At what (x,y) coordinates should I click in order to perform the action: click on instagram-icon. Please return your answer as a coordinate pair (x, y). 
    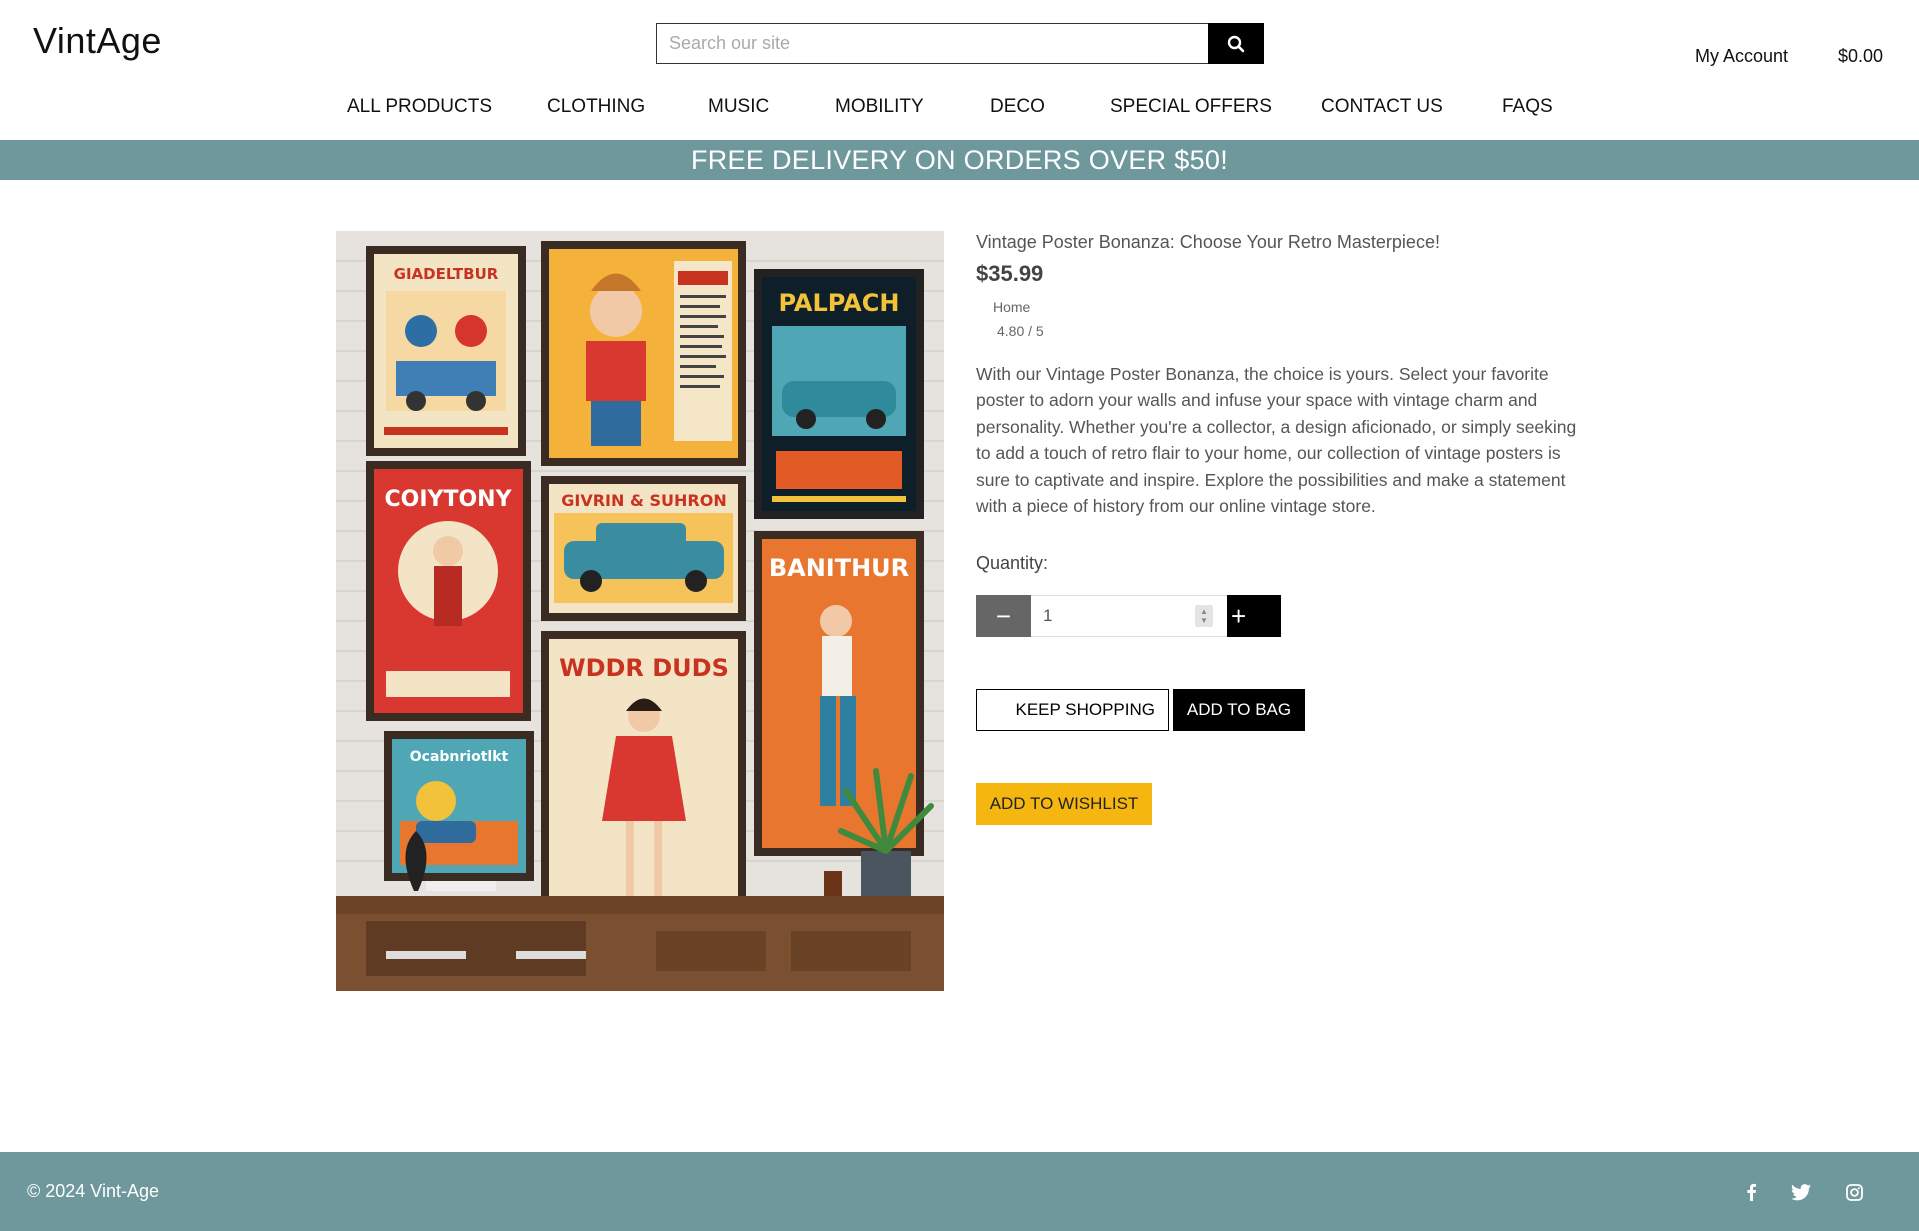
    Looking at the image, I should click on (1854, 1192).